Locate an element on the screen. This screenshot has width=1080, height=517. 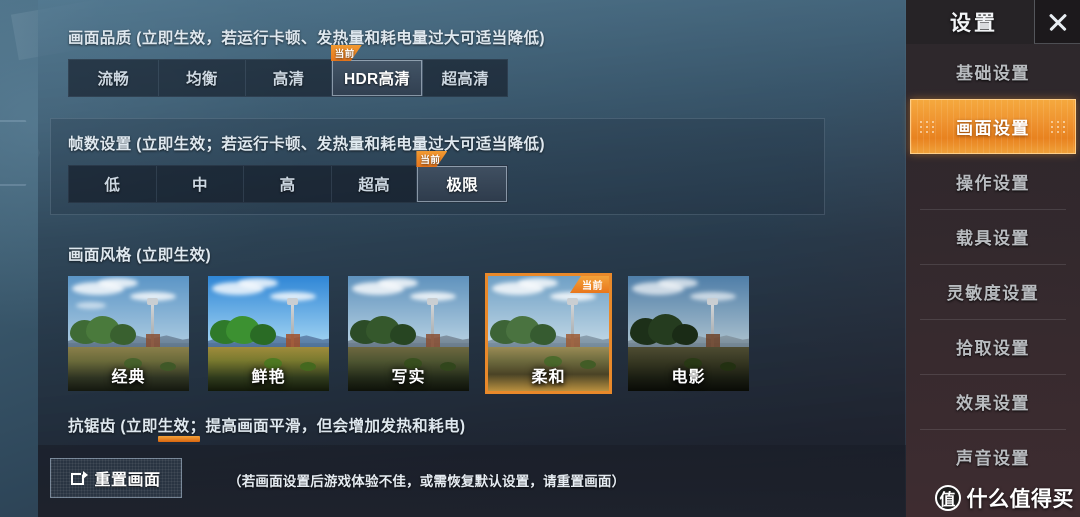
framerate-option-ultra: 超高 is located at coordinates (375, 184).